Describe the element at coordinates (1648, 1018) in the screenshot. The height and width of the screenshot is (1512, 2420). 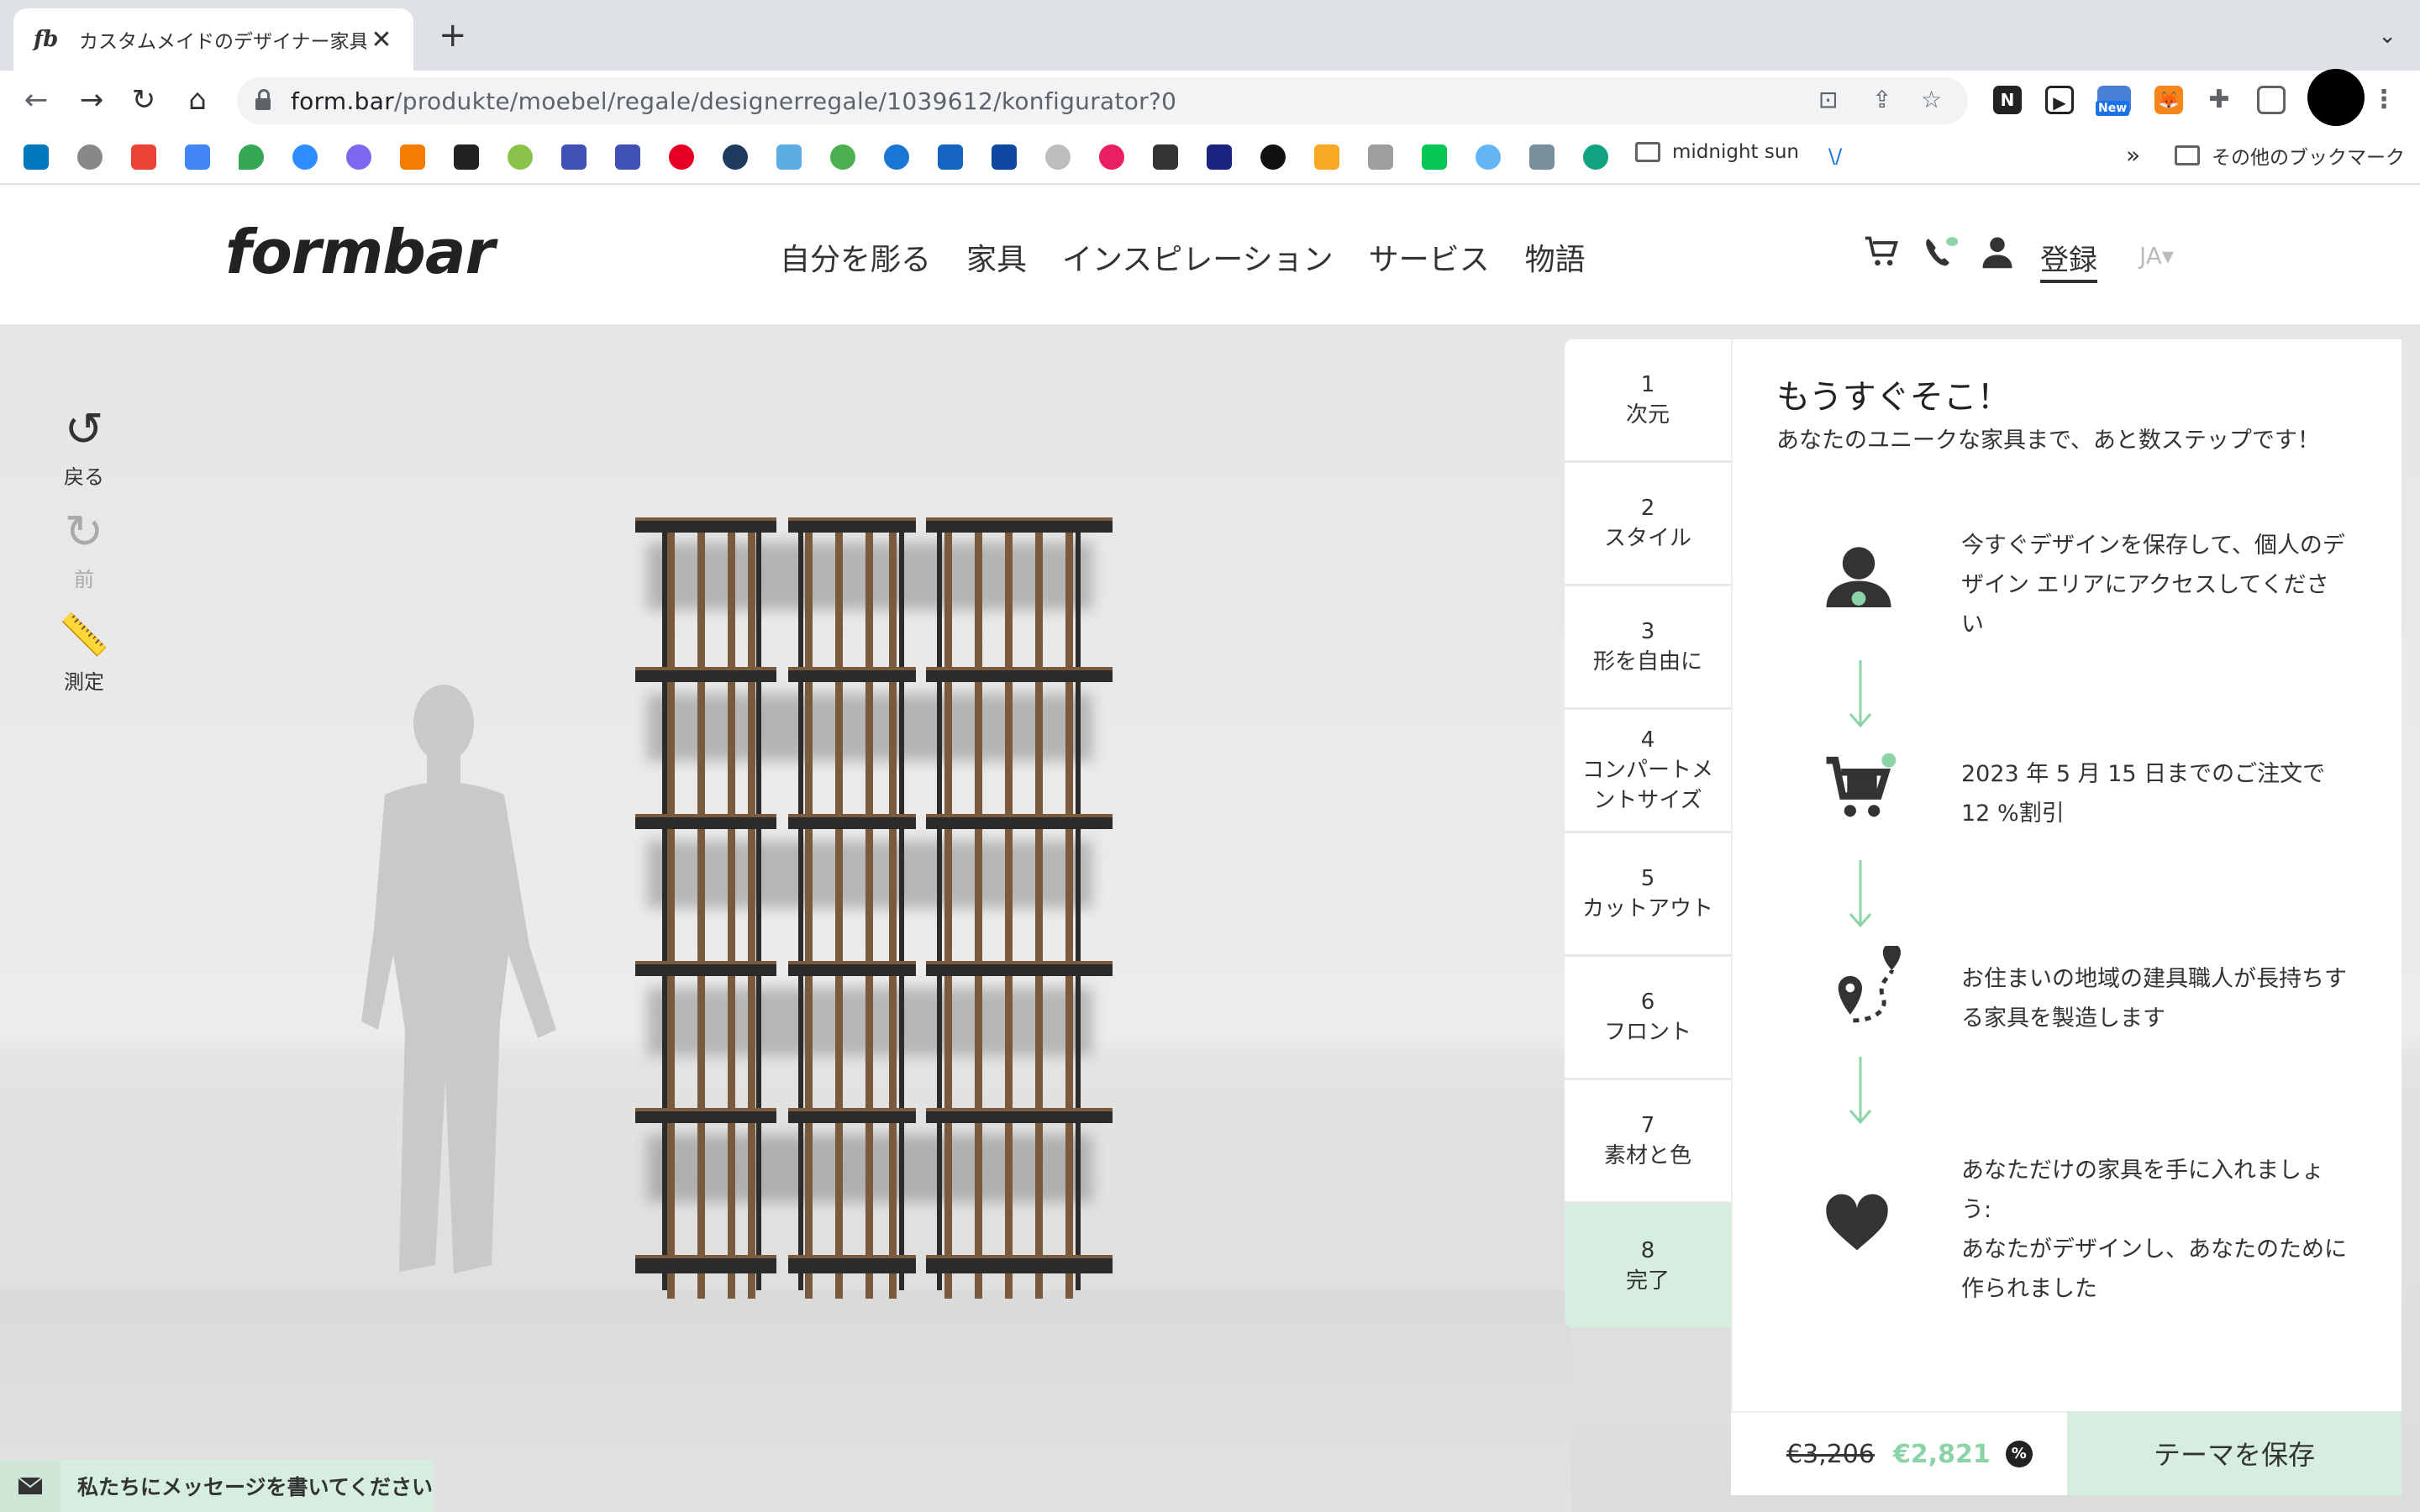
I see `step-6-front: 6 フロント` at that location.